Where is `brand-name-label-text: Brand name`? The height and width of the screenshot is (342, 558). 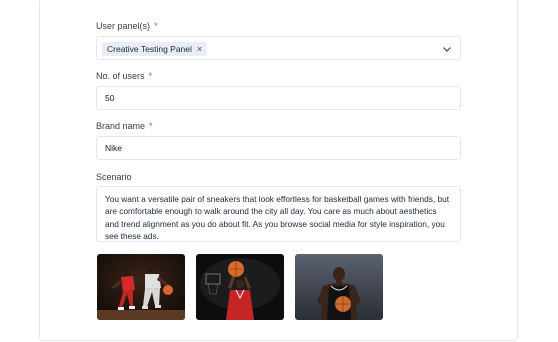 brand-name-label-text: Brand name is located at coordinates (121, 126).